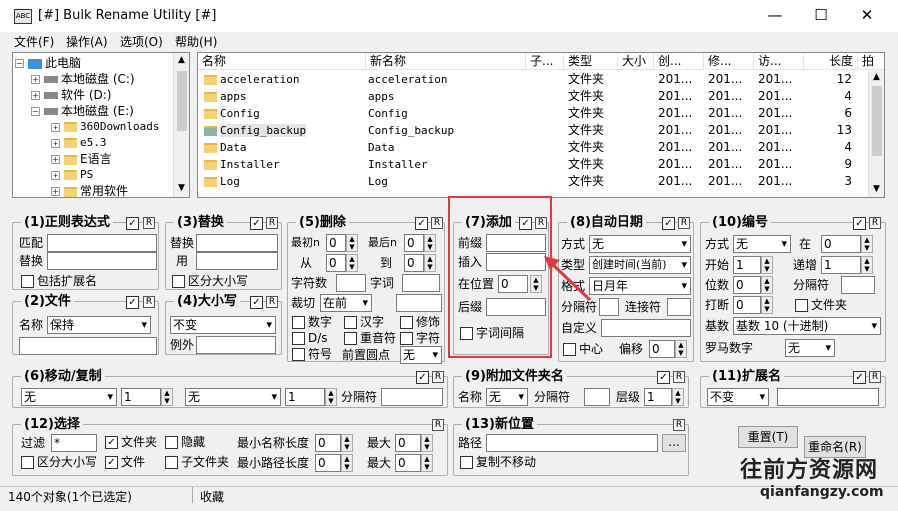  What do you see at coordinates (507, 397) in the screenshot?
I see `name-select: 无` at bounding box center [507, 397].